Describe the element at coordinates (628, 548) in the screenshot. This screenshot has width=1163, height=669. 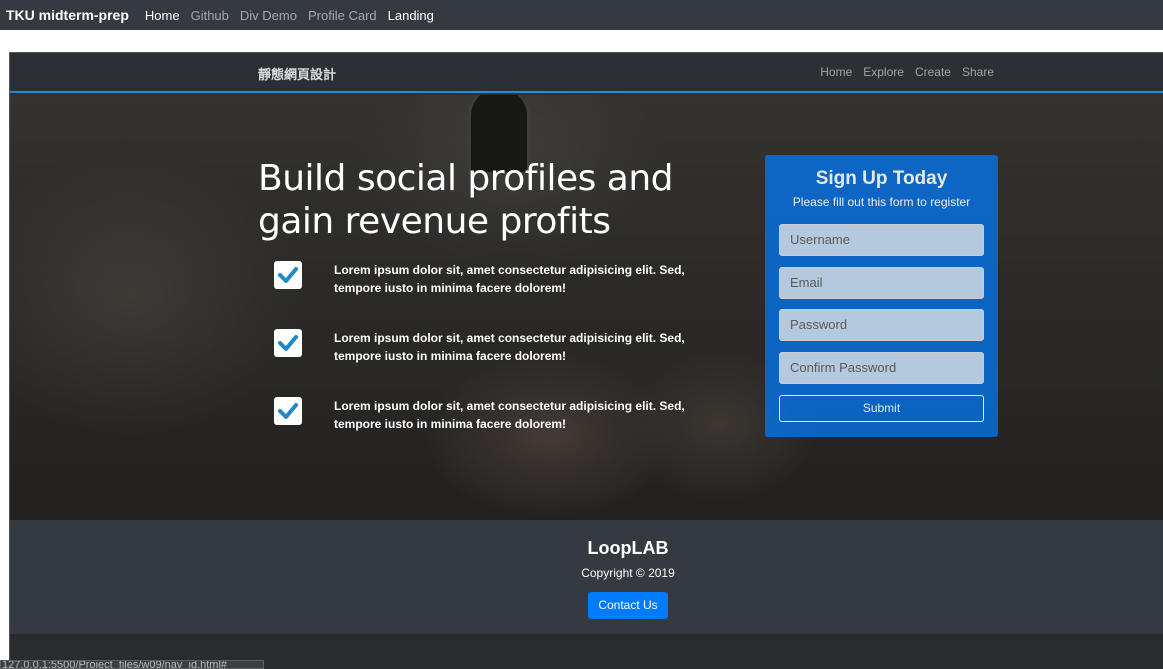
I see `footer-brand: LoopLAB` at that location.